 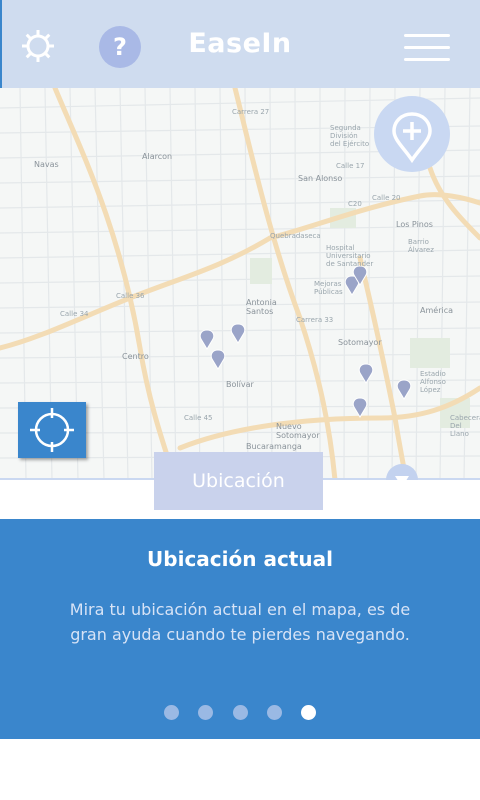 I want to click on map-label: Nuevo Sotomayor, so click(x=298, y=431).